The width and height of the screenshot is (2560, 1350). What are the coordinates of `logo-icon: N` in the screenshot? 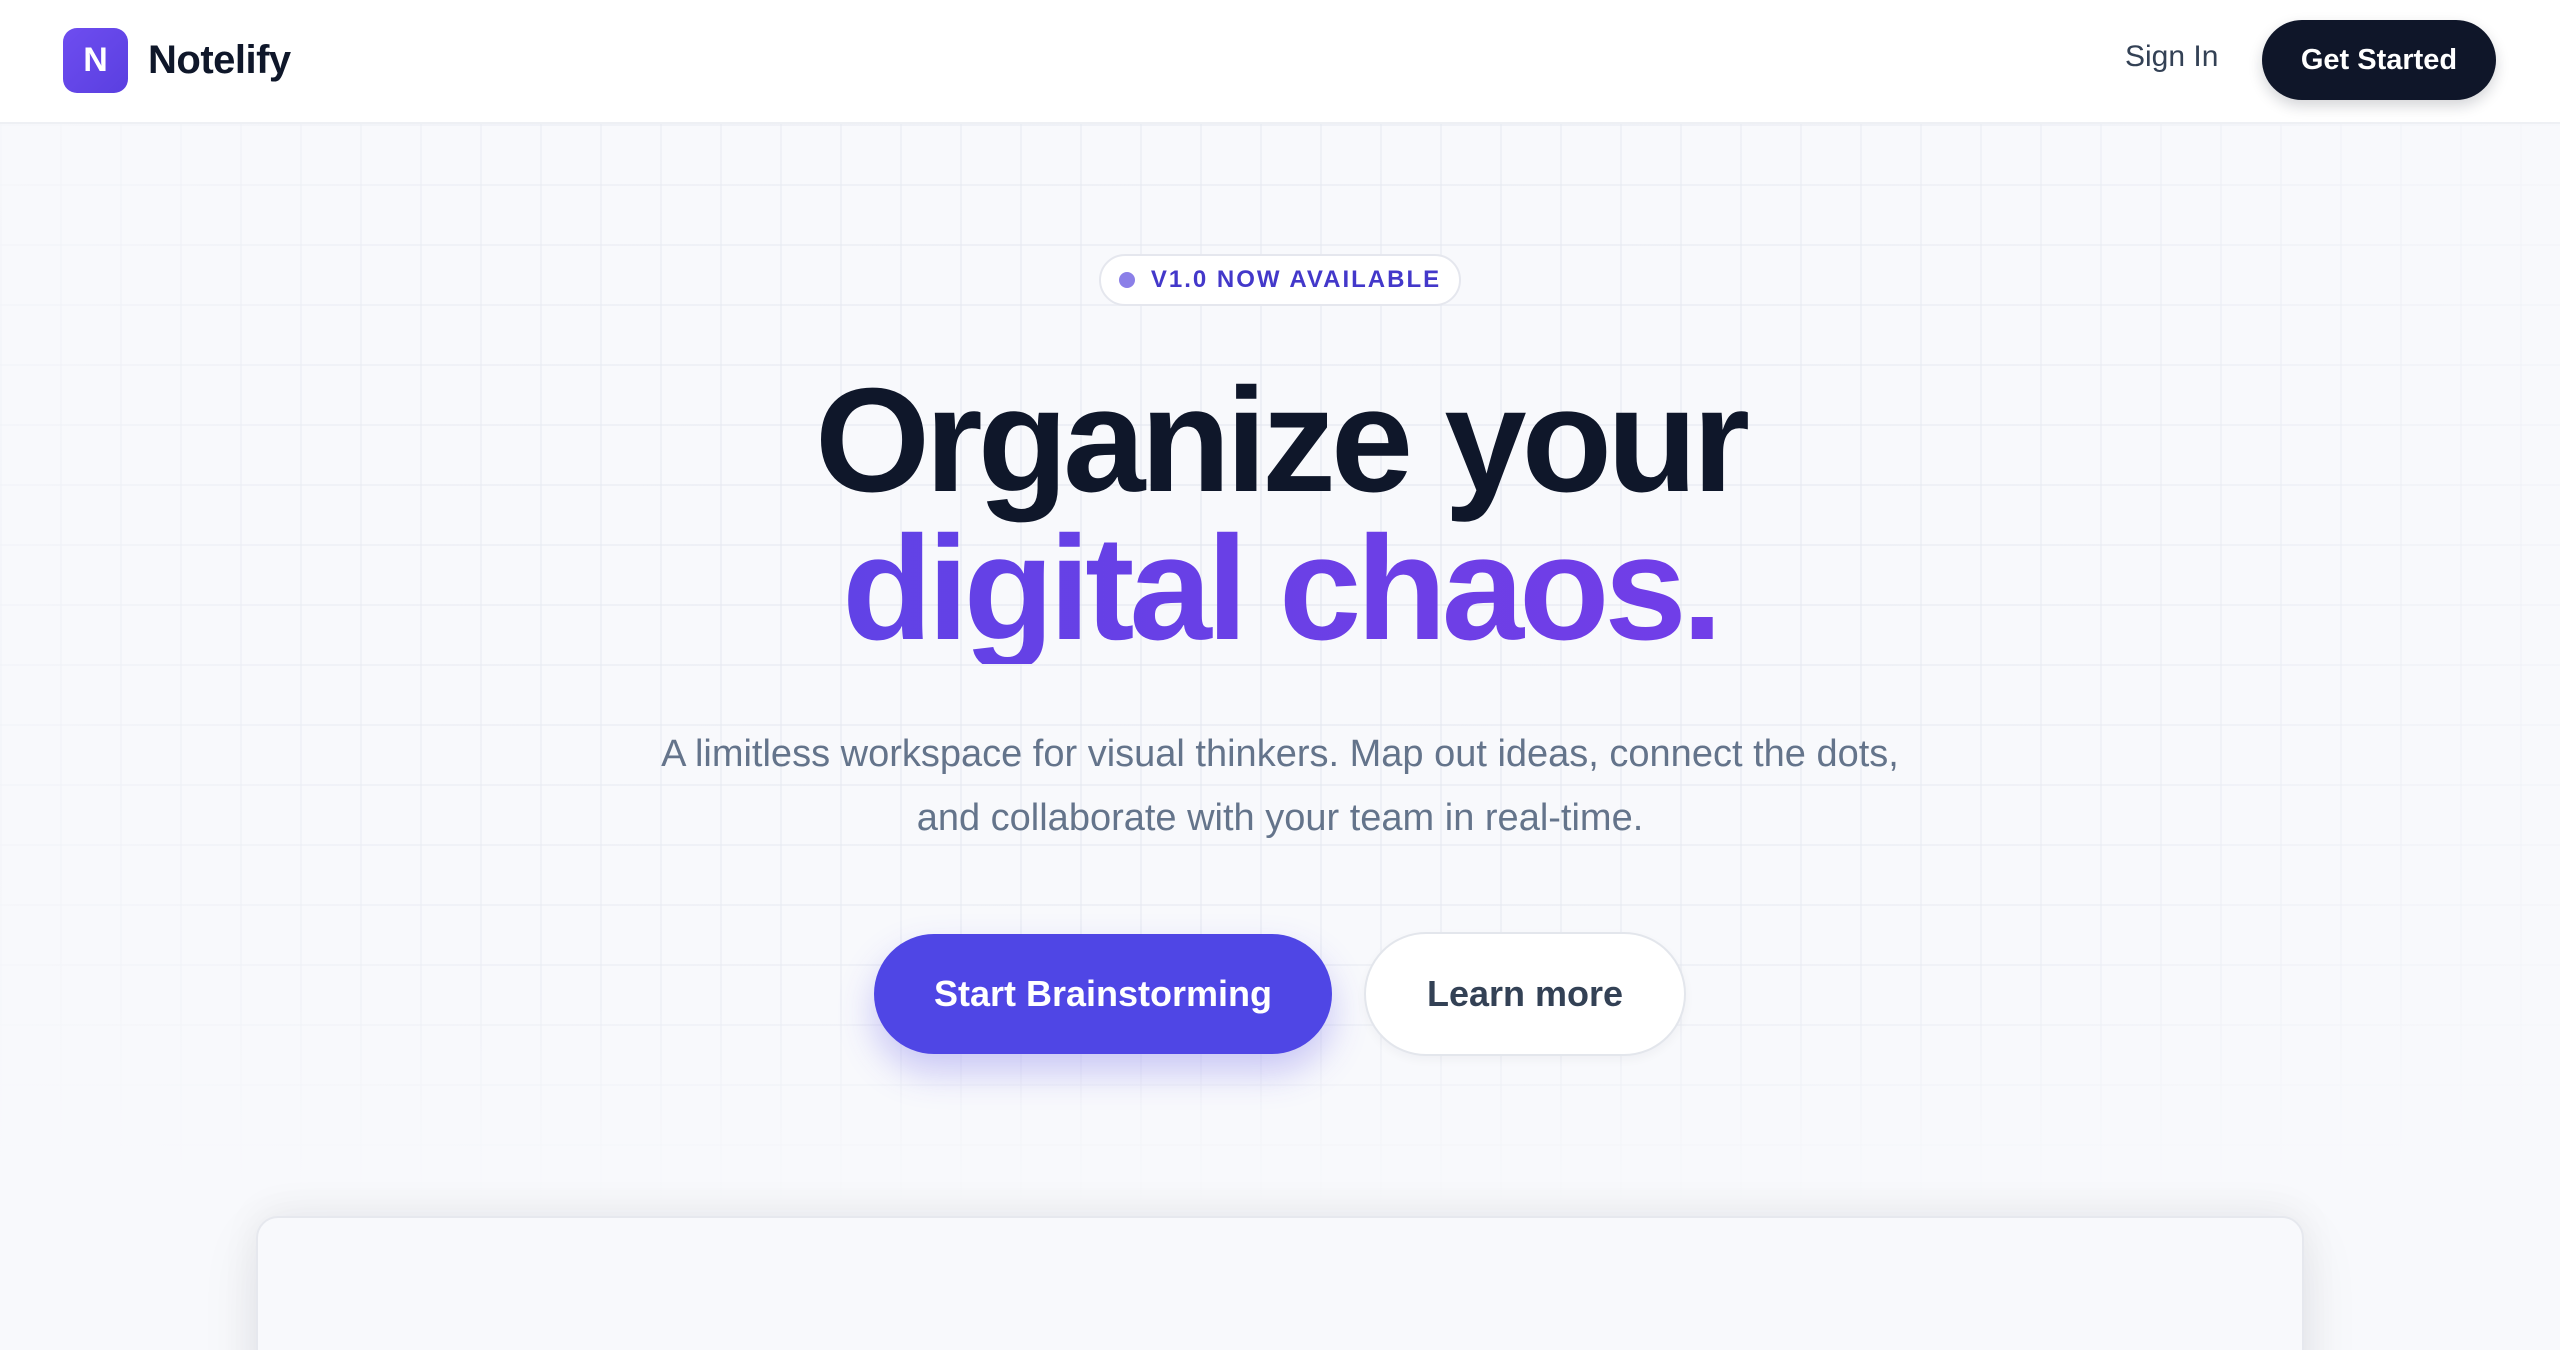 It's located at (95, 60).